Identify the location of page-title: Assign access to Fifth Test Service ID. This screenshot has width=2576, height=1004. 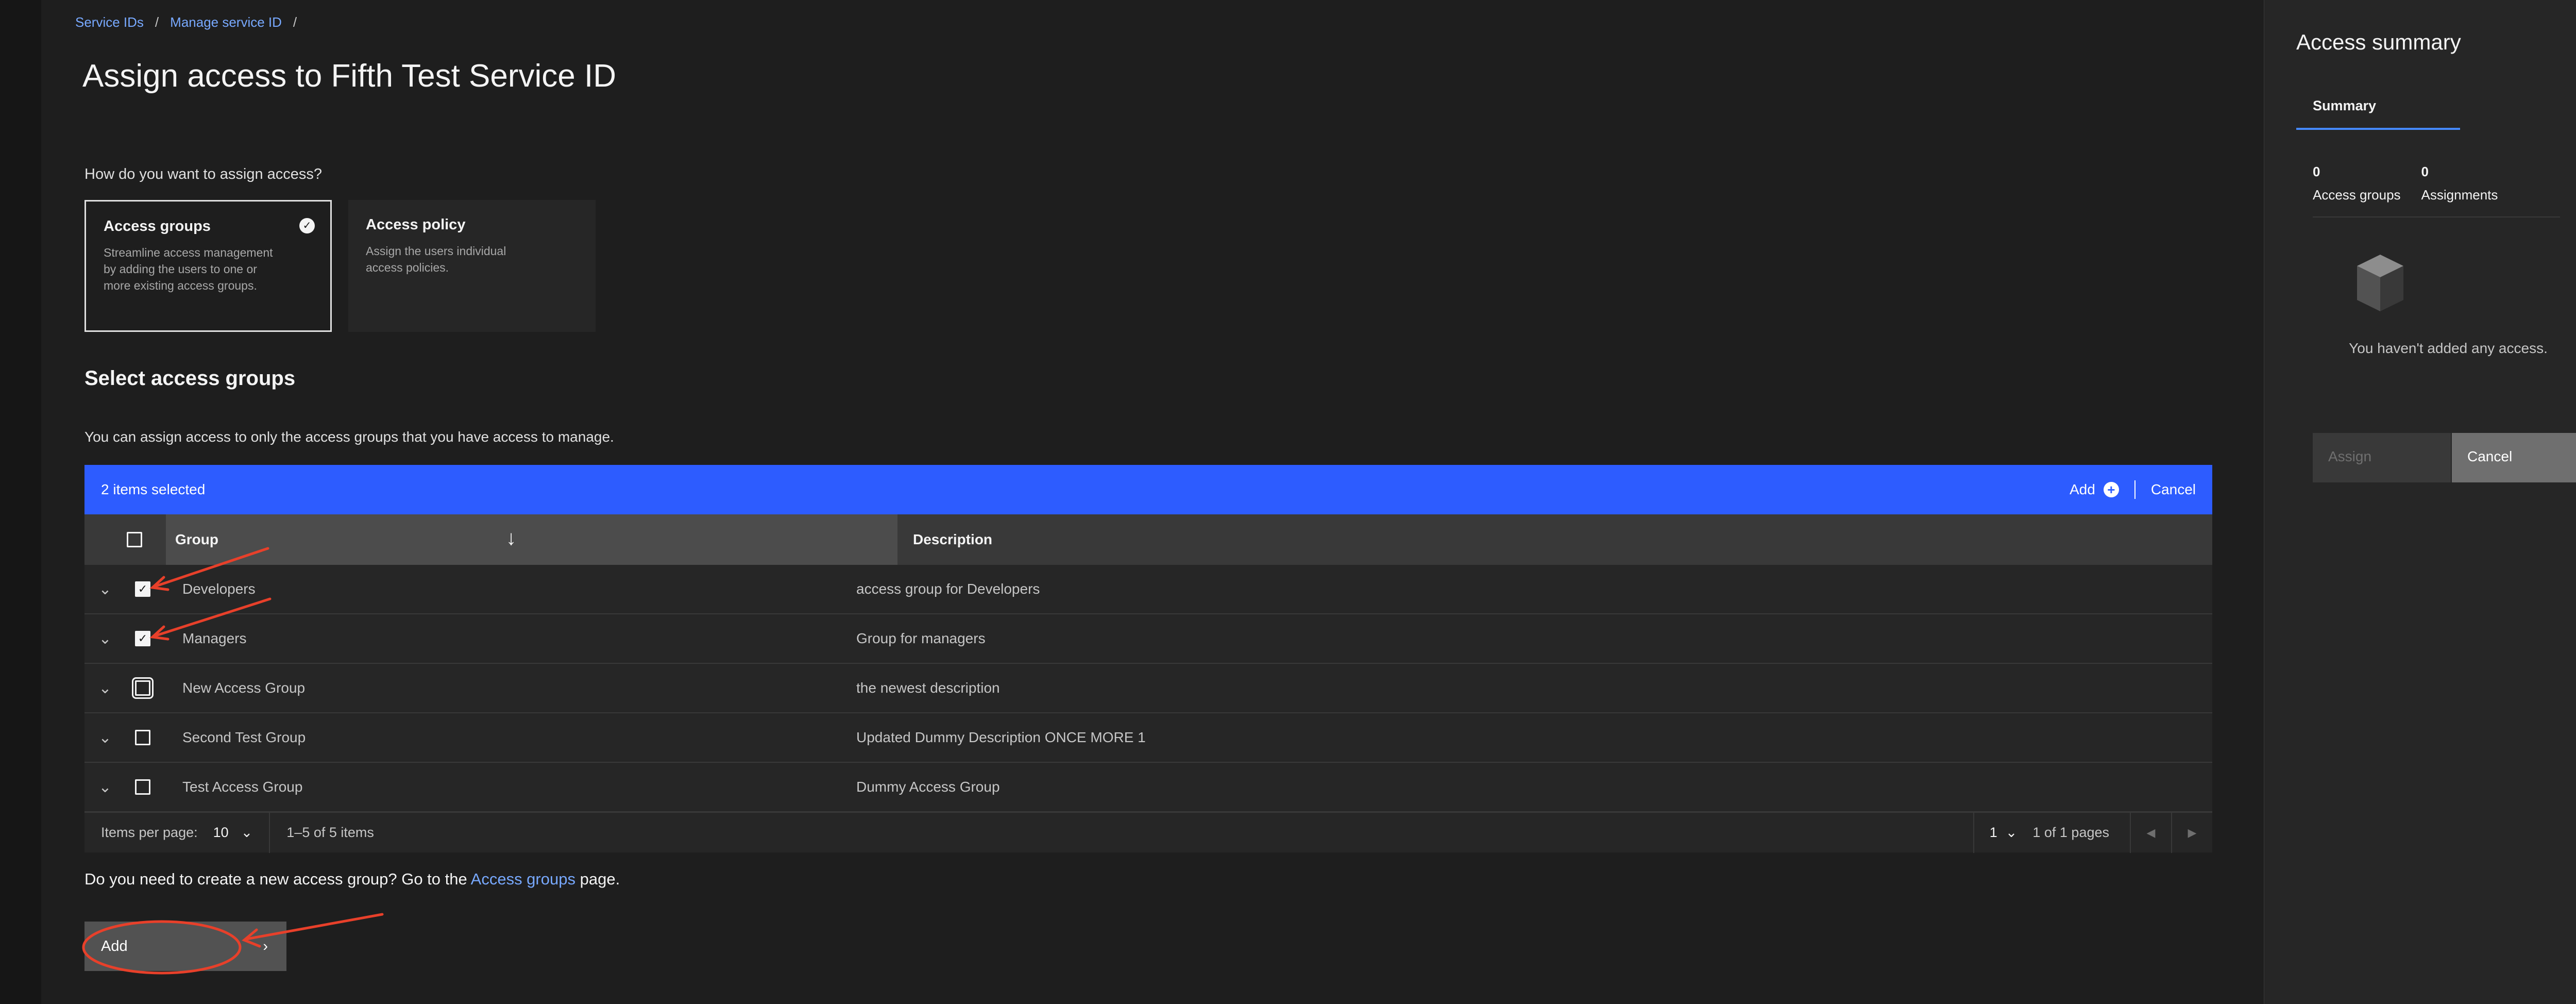
(350, 76).